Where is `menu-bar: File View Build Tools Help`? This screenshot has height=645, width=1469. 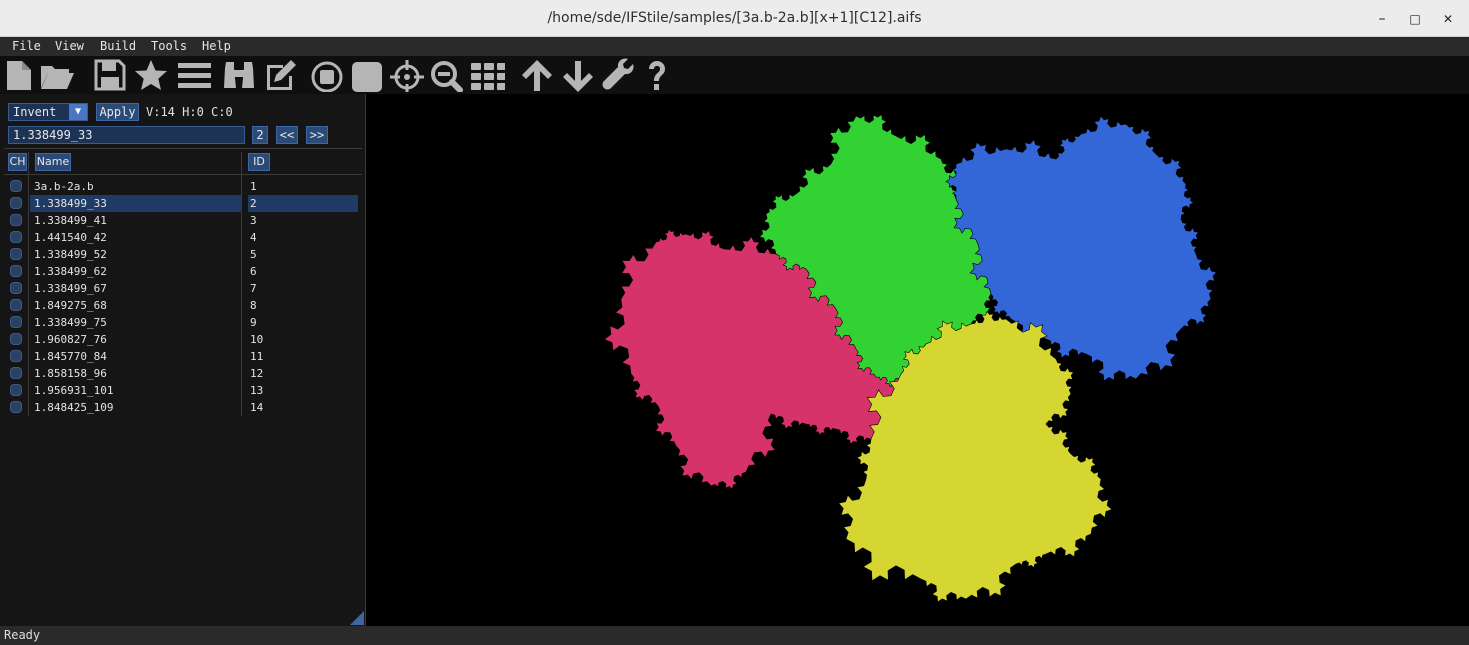 menu-bar: File View Build Tools Help is located at coordinates (734, 46).